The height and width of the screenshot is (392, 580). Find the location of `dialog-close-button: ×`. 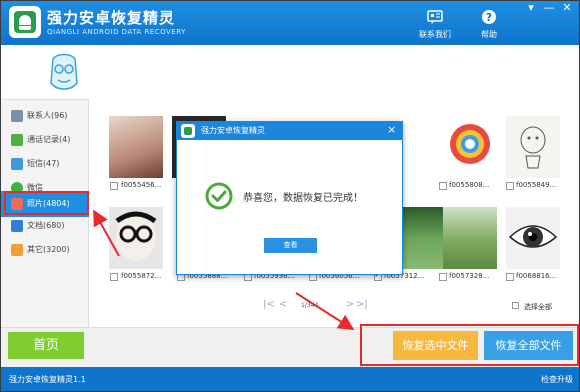

dialog-close-button: × is located at coordinates (391, 130).